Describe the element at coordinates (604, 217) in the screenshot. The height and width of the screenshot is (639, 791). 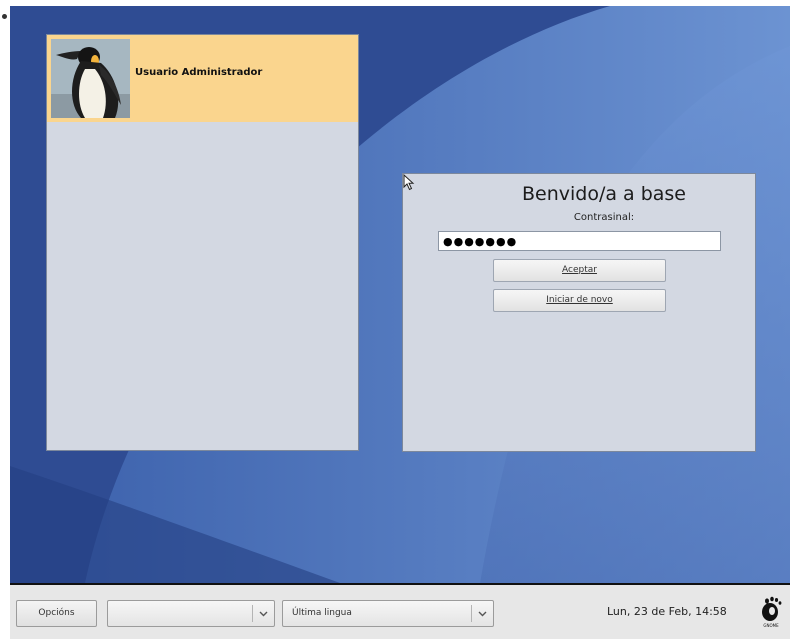
I see `password-label: Contrasinal:` at that location.